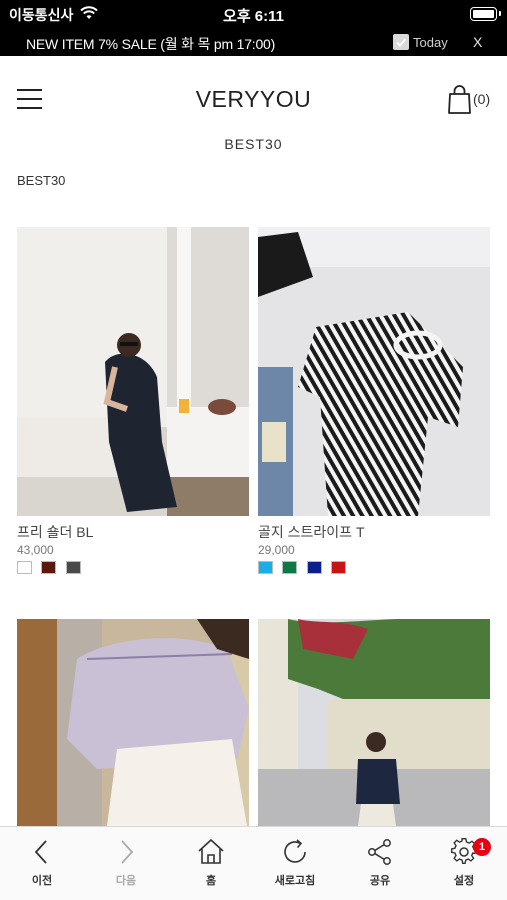 The image size is (507, 900). Describe the element at coordinates (41, 180) in the screenshot. I see `breadcrumb: BEST30` at that location.